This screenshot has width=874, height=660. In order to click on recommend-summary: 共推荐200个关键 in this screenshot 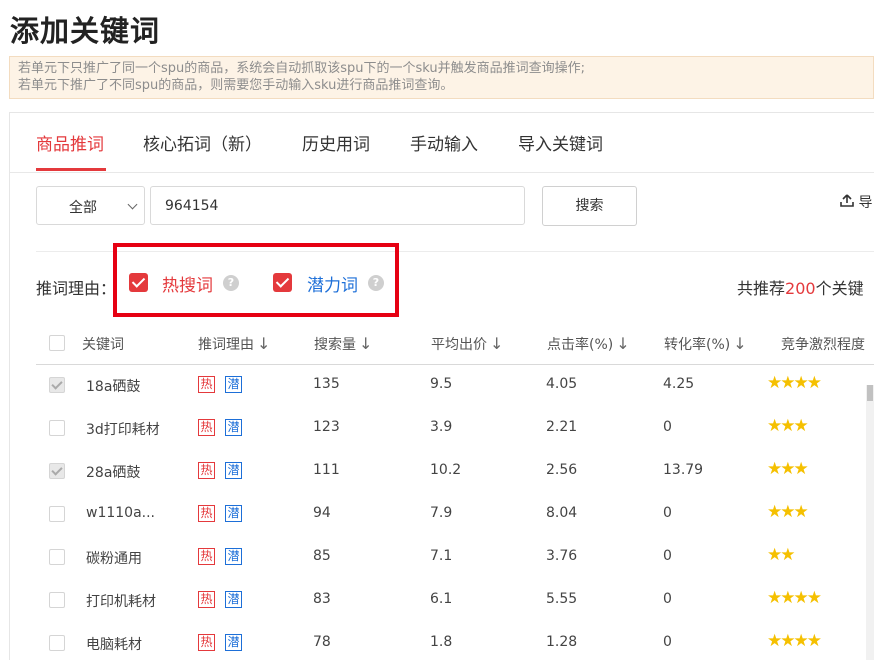, I will do `click(800, 287)`.